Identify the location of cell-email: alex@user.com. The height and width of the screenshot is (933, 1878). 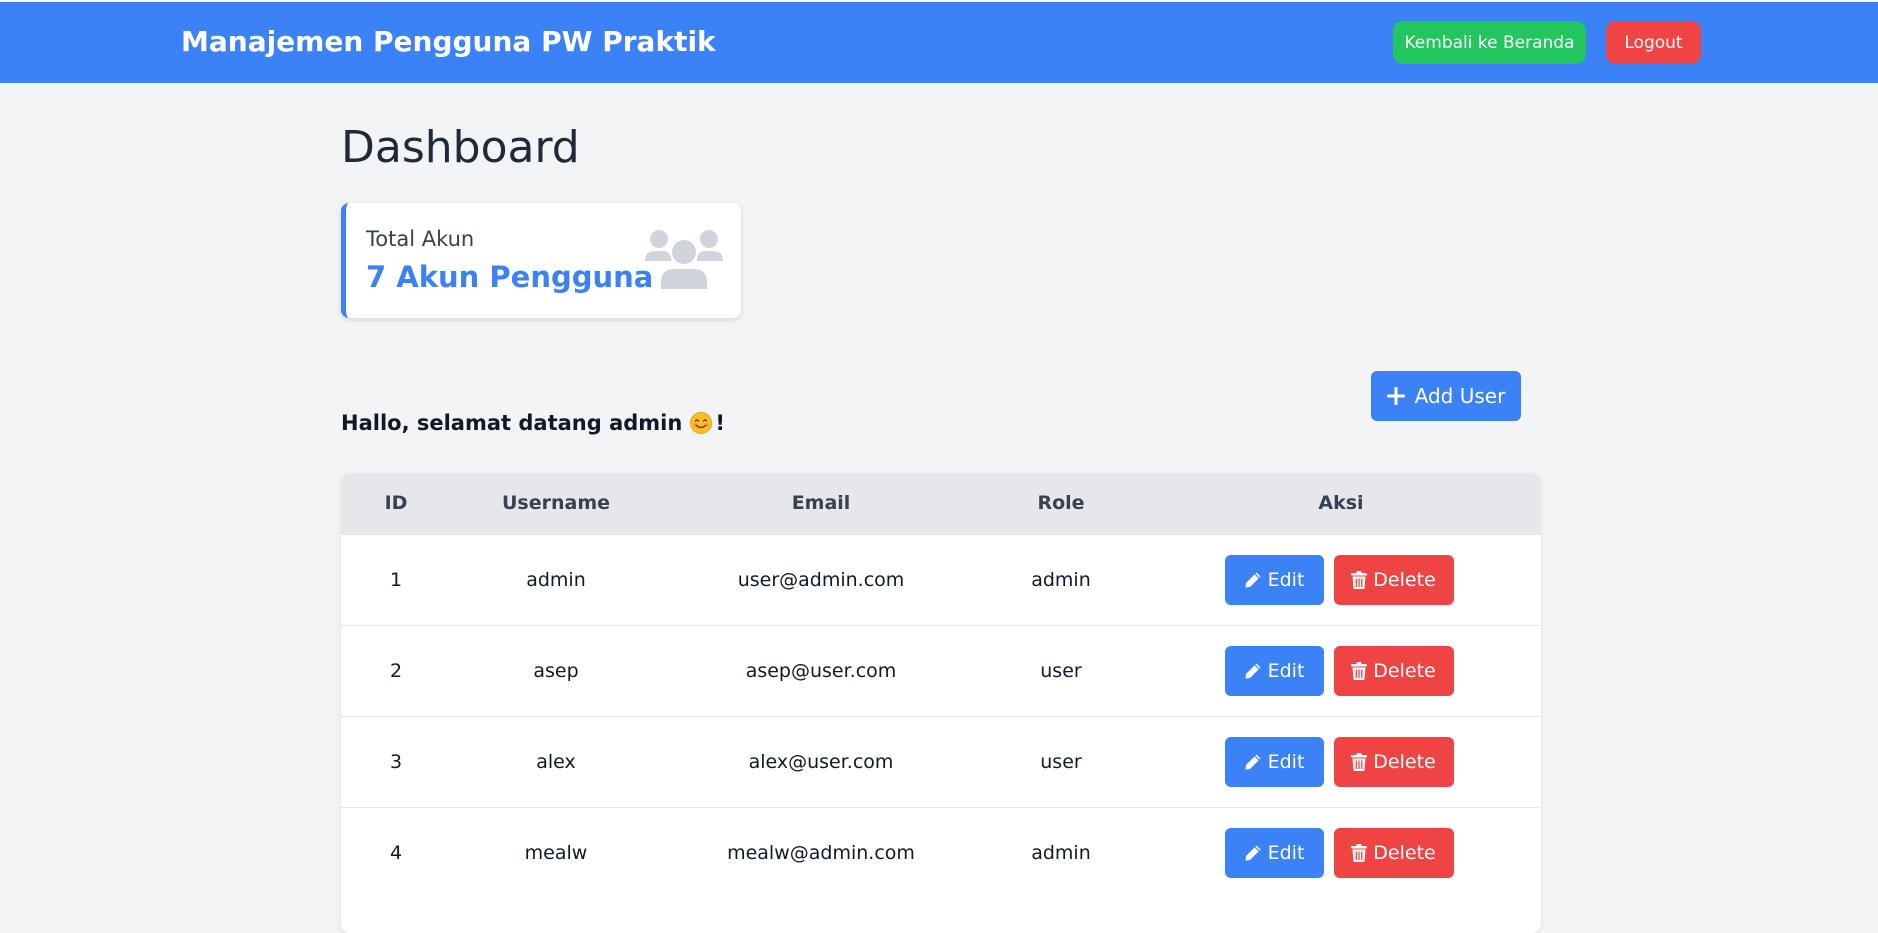
(821, 761).